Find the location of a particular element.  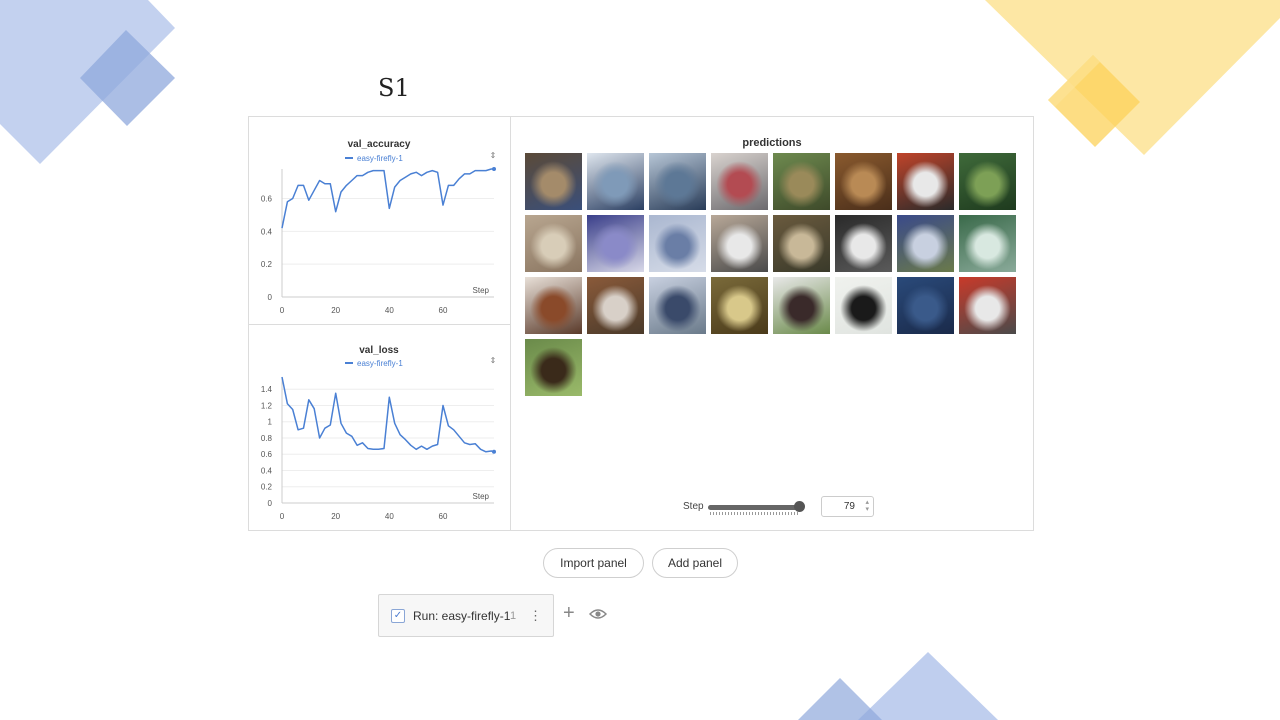

run-selector: ✓ Run: easy-firefly-1 1 ⋮ is located at coordinates (466, 615).